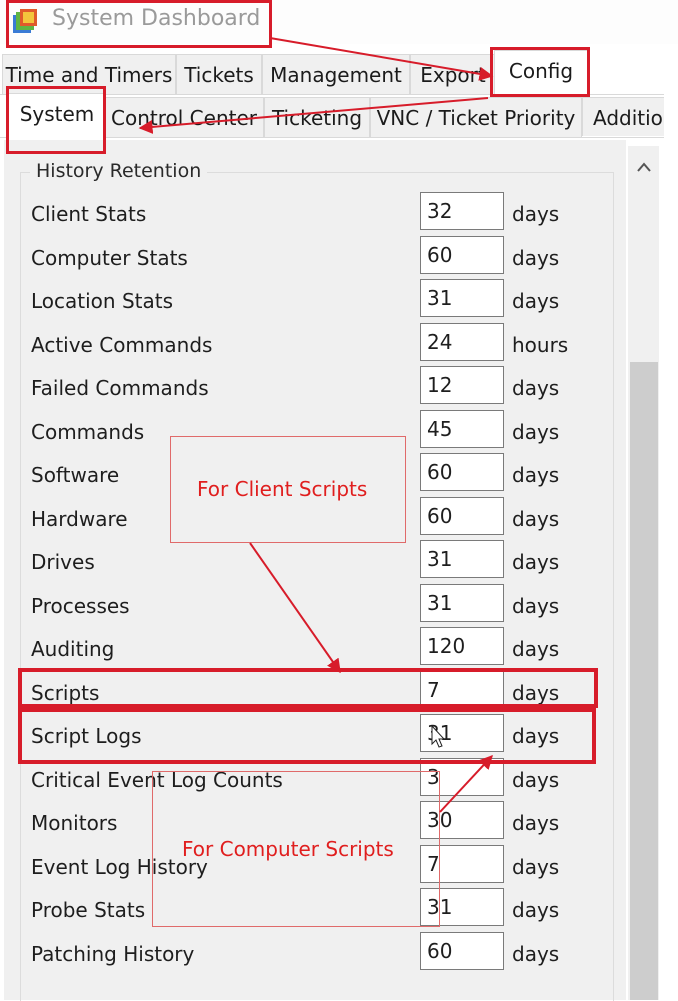  I want to click on highlight-script-logs-row, so click(307, 736).